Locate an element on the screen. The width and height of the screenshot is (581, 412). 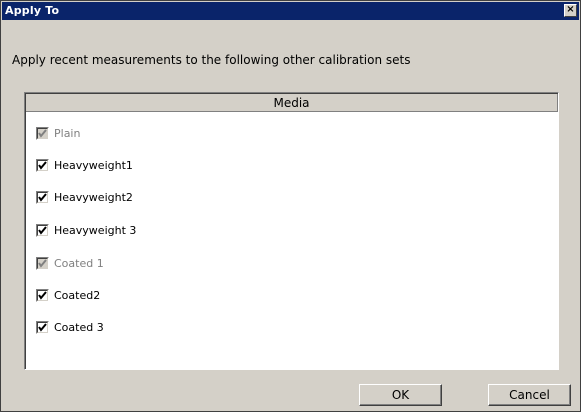
close-button: × is located at coordinates (570, 10).